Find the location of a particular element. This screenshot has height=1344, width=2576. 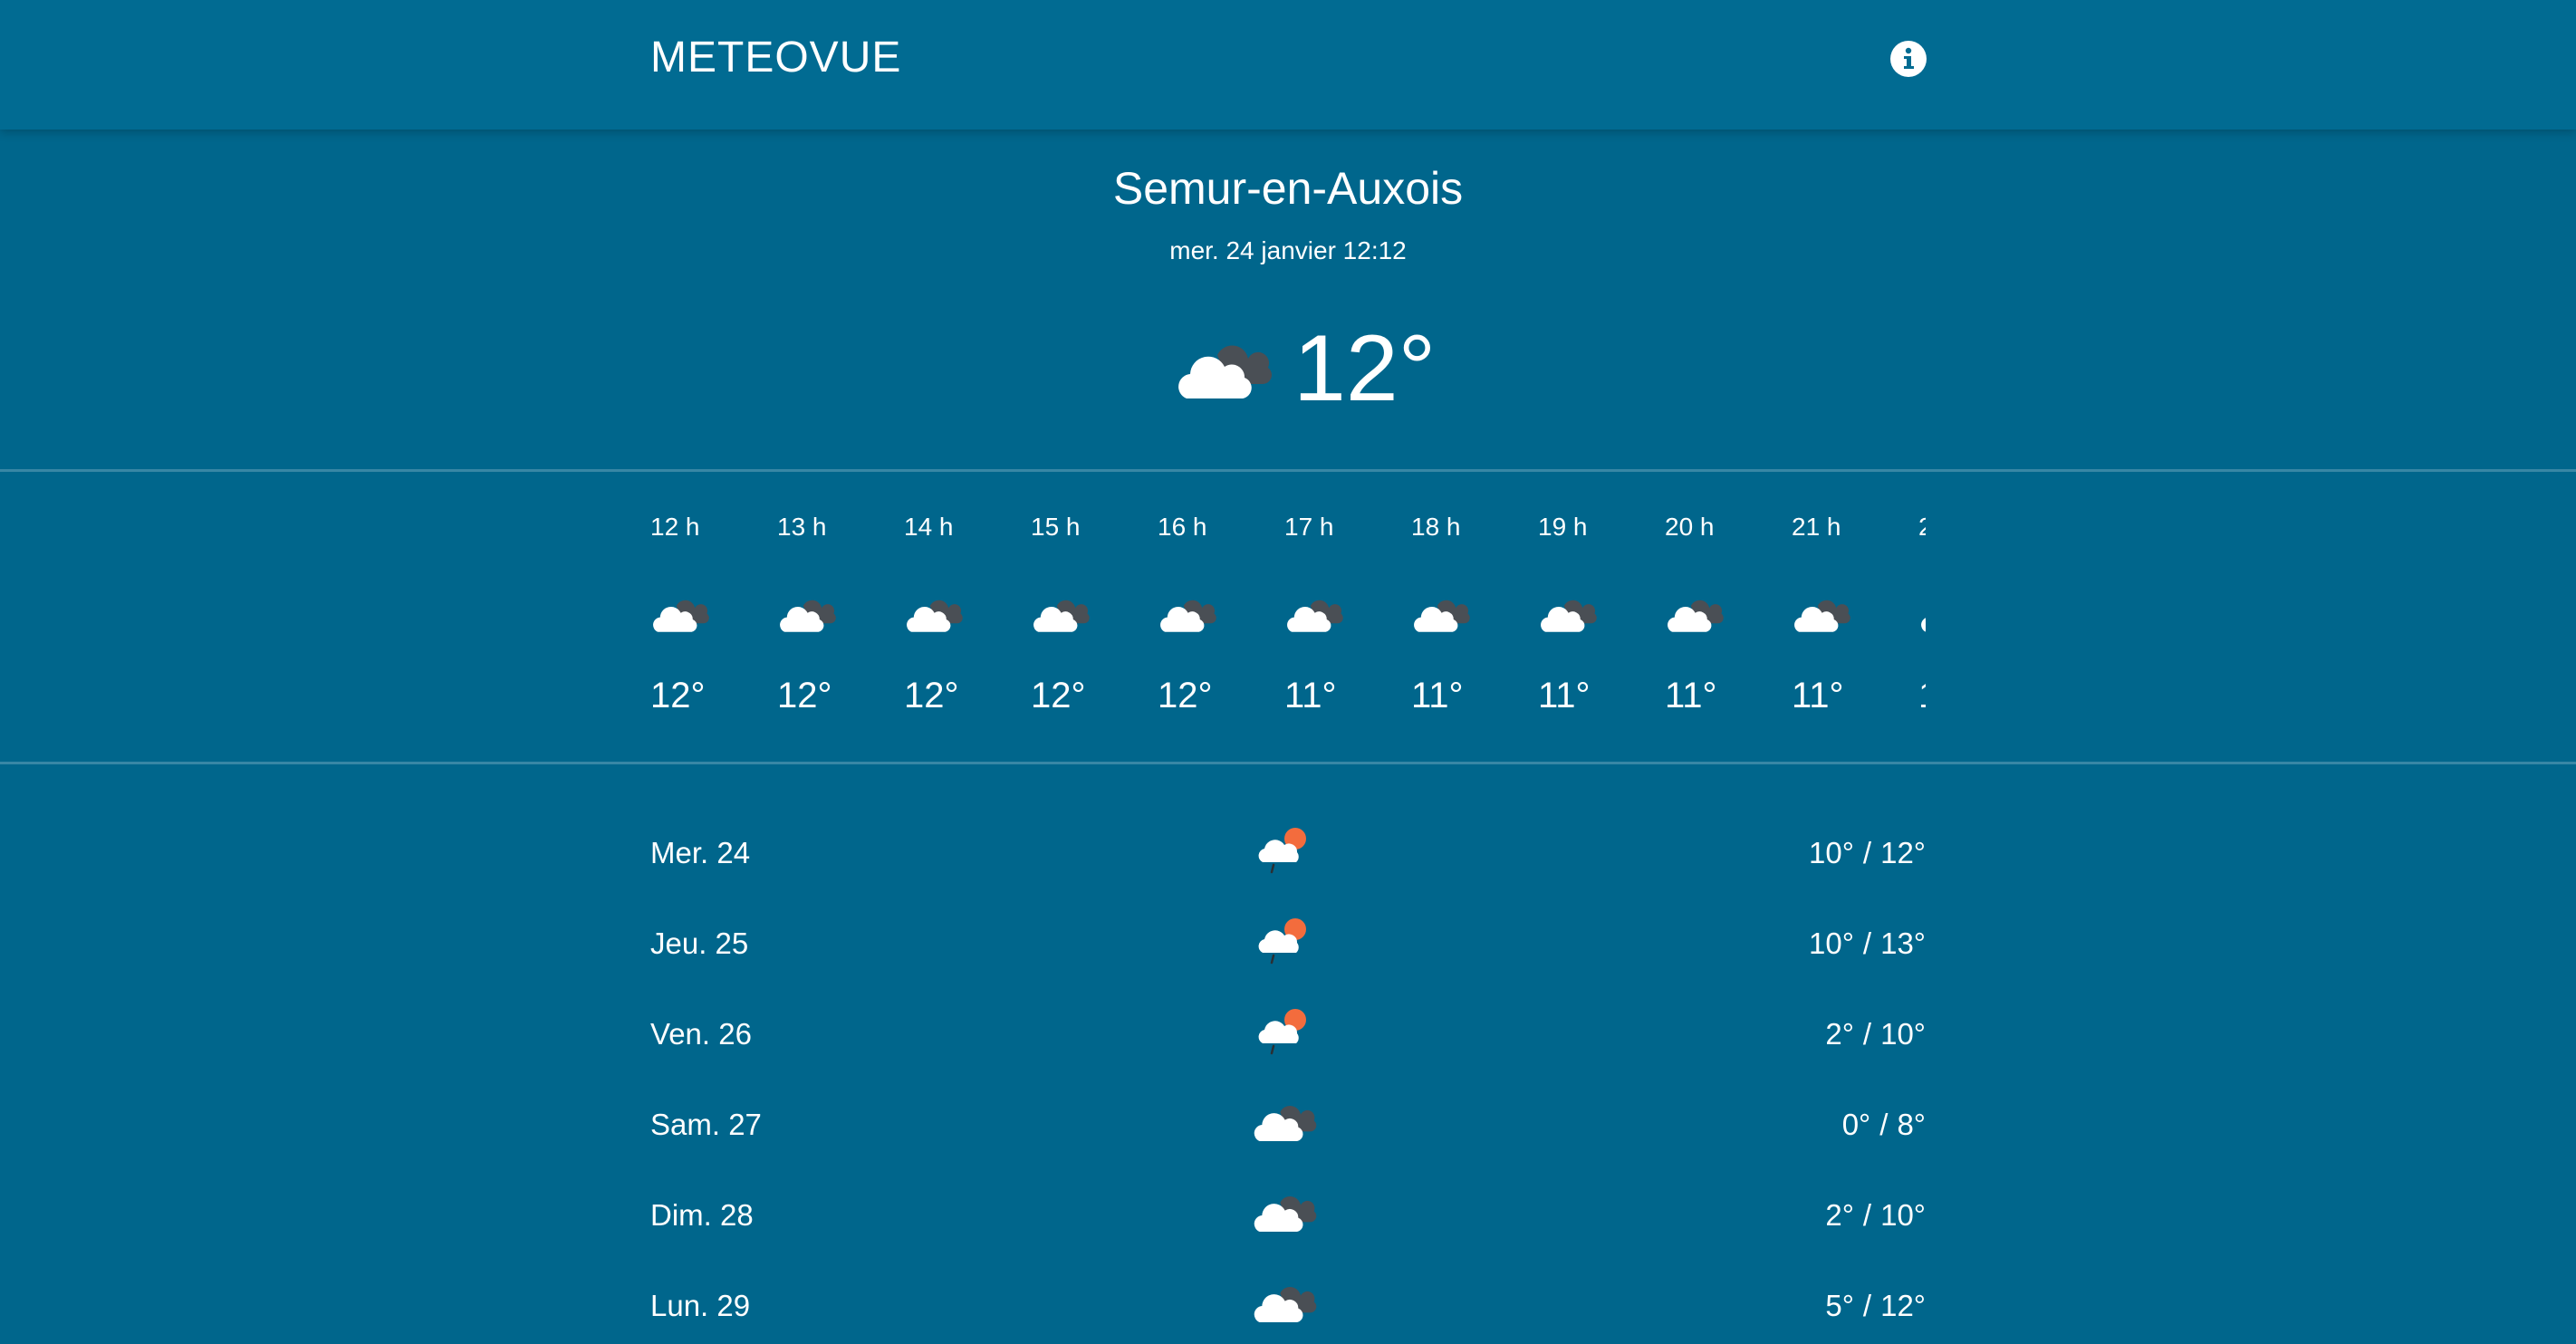

hour-item: 17 h 11° is located at coordinates (1320, 616).